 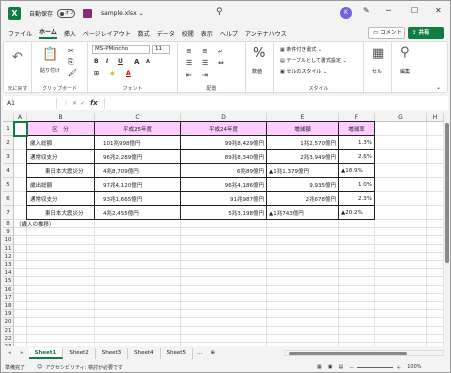 What do you see at coordinates (148, 62) in the screenshot?
I see `decrease-font-icon: A` at bounding box center [148, 62].